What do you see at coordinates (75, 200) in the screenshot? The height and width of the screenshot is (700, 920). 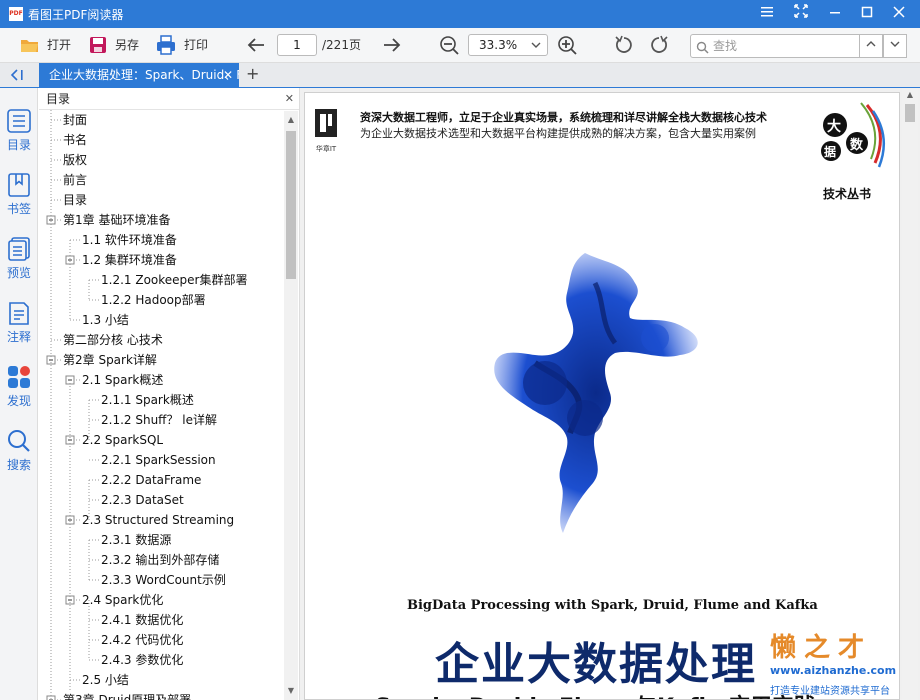 I see `toc-item: 目录` at bounding box center [75, 200].